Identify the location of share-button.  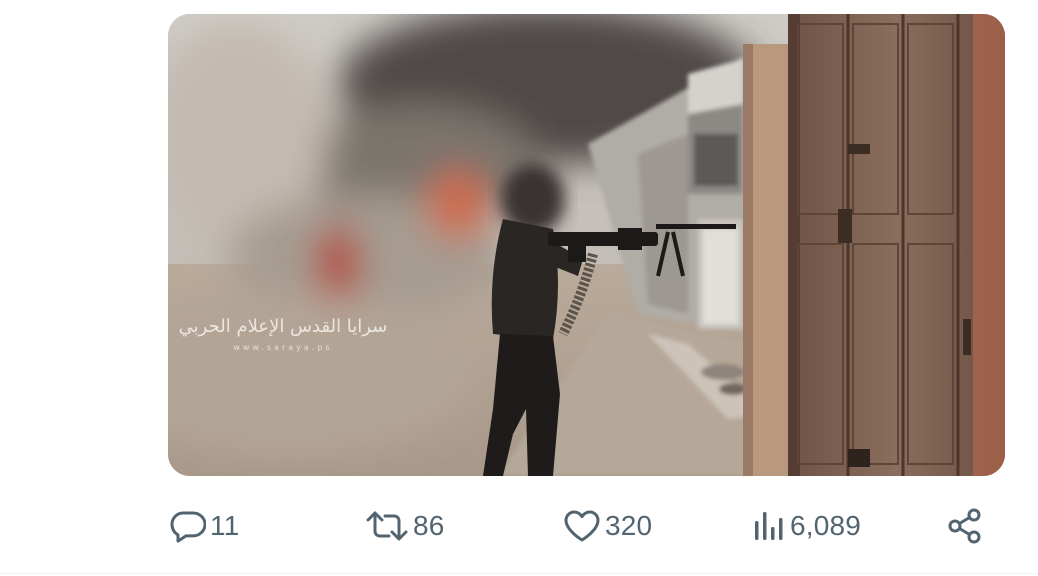
(965, 526).